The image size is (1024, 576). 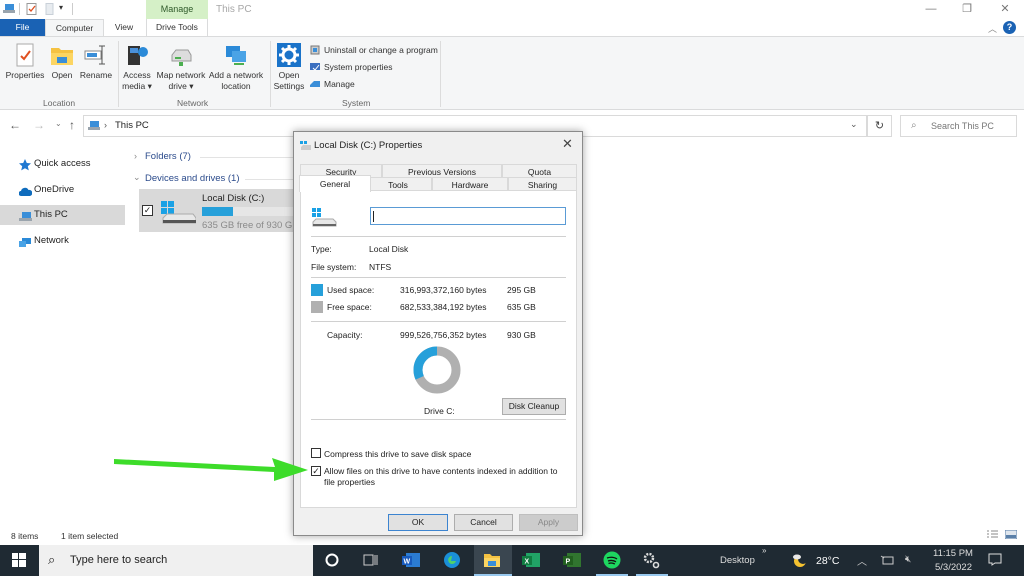 What do you see at coordinates (25, 60) in the screenshot?
I see `properties-button: Properties` at bounding box center [25, 60].